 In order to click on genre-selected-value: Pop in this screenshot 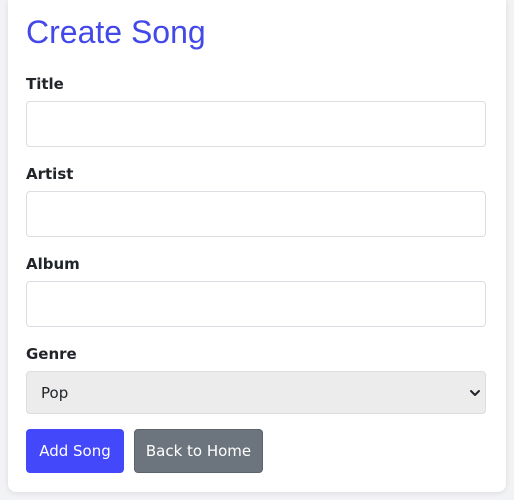, I will do `click(55, 393)`.